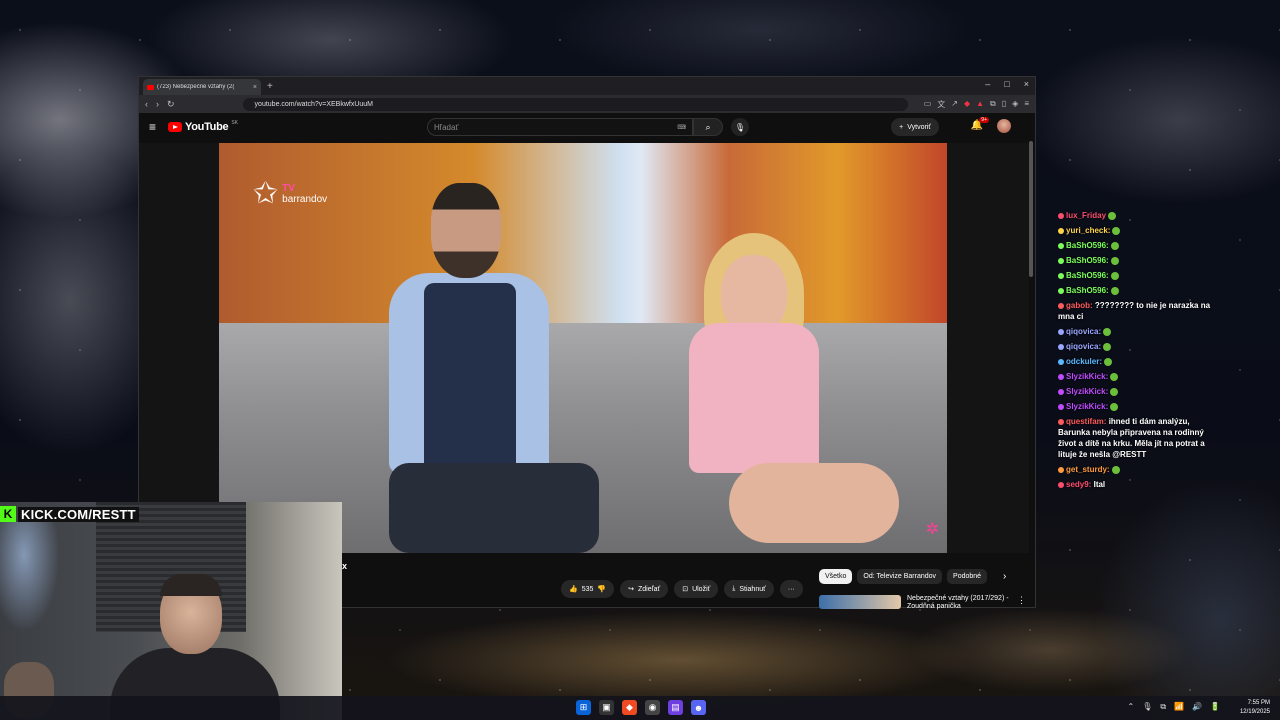 This screenshot has width=1280, height=720. I want to click on maximize-button: □, so click(1006, 84).